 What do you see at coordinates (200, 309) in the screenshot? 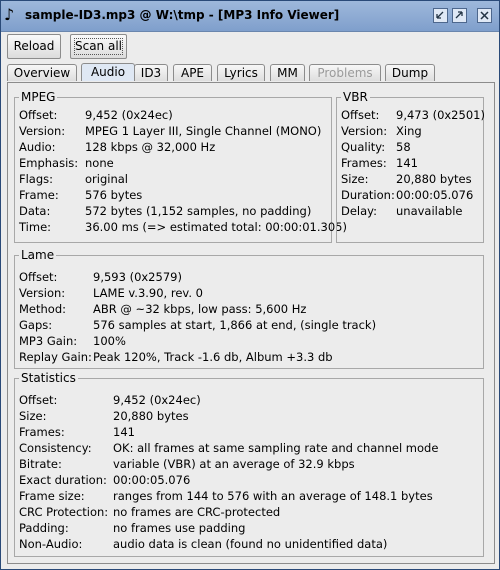
I see `field-value: ABR @ ~32 kbps, low pass: 5,600 Hz` at bounding box center [200, 309].